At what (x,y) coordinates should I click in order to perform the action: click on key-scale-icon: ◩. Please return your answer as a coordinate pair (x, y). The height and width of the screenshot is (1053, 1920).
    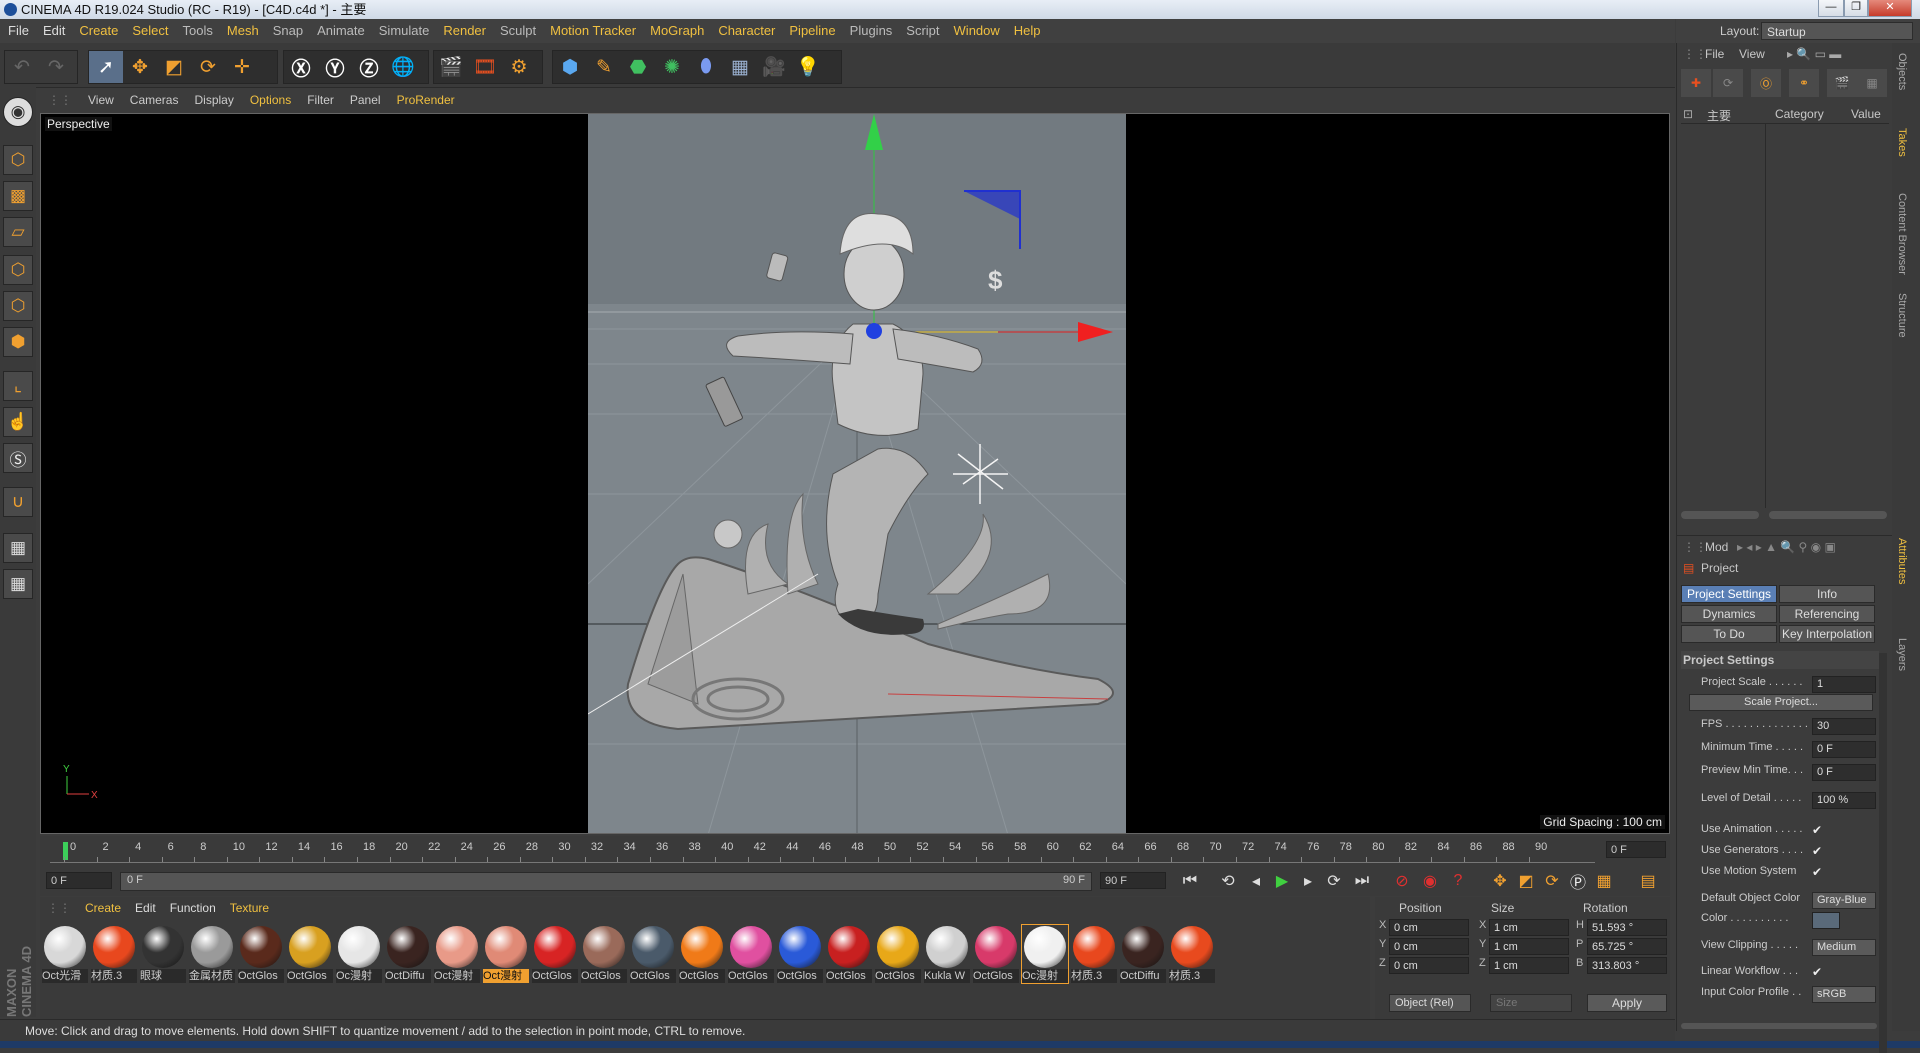
    Looking at the image, I should click on (1526, 881).